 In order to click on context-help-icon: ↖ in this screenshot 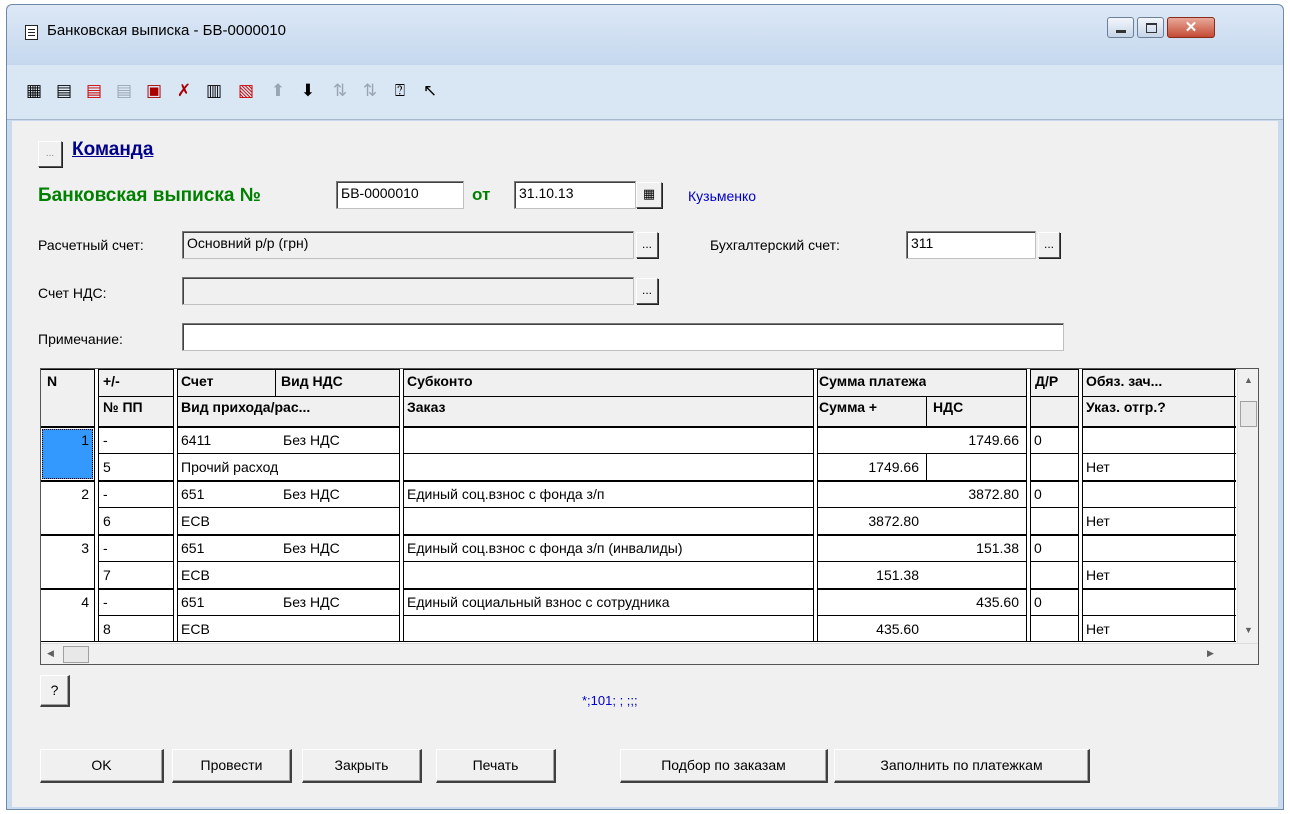, I will do `click(430, 91)`.